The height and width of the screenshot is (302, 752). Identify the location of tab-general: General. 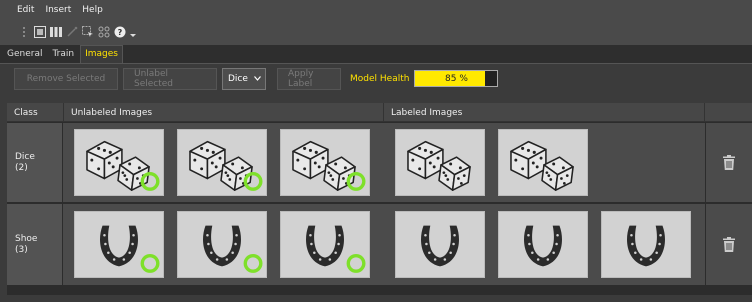
(24, 54).